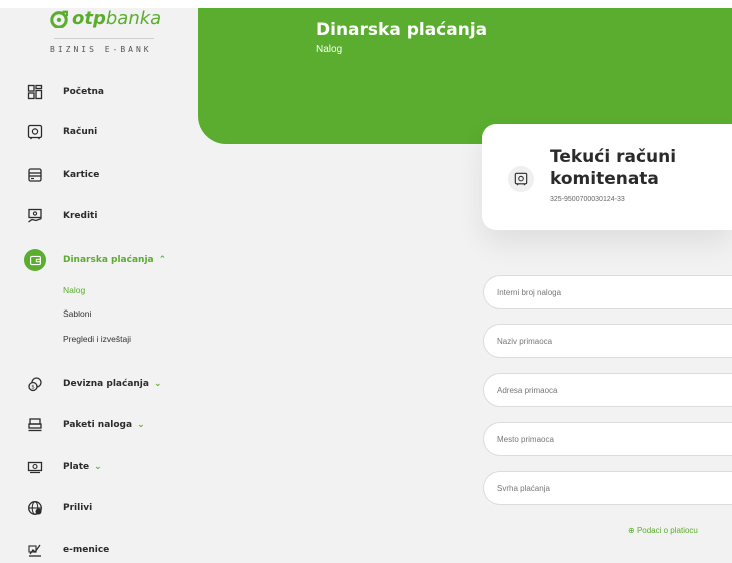 The image size is (732, 563). What do you see at coordinates (35, 384) in the screenshot?
I see `coins-icon: $` at bounding box center [35, 384].